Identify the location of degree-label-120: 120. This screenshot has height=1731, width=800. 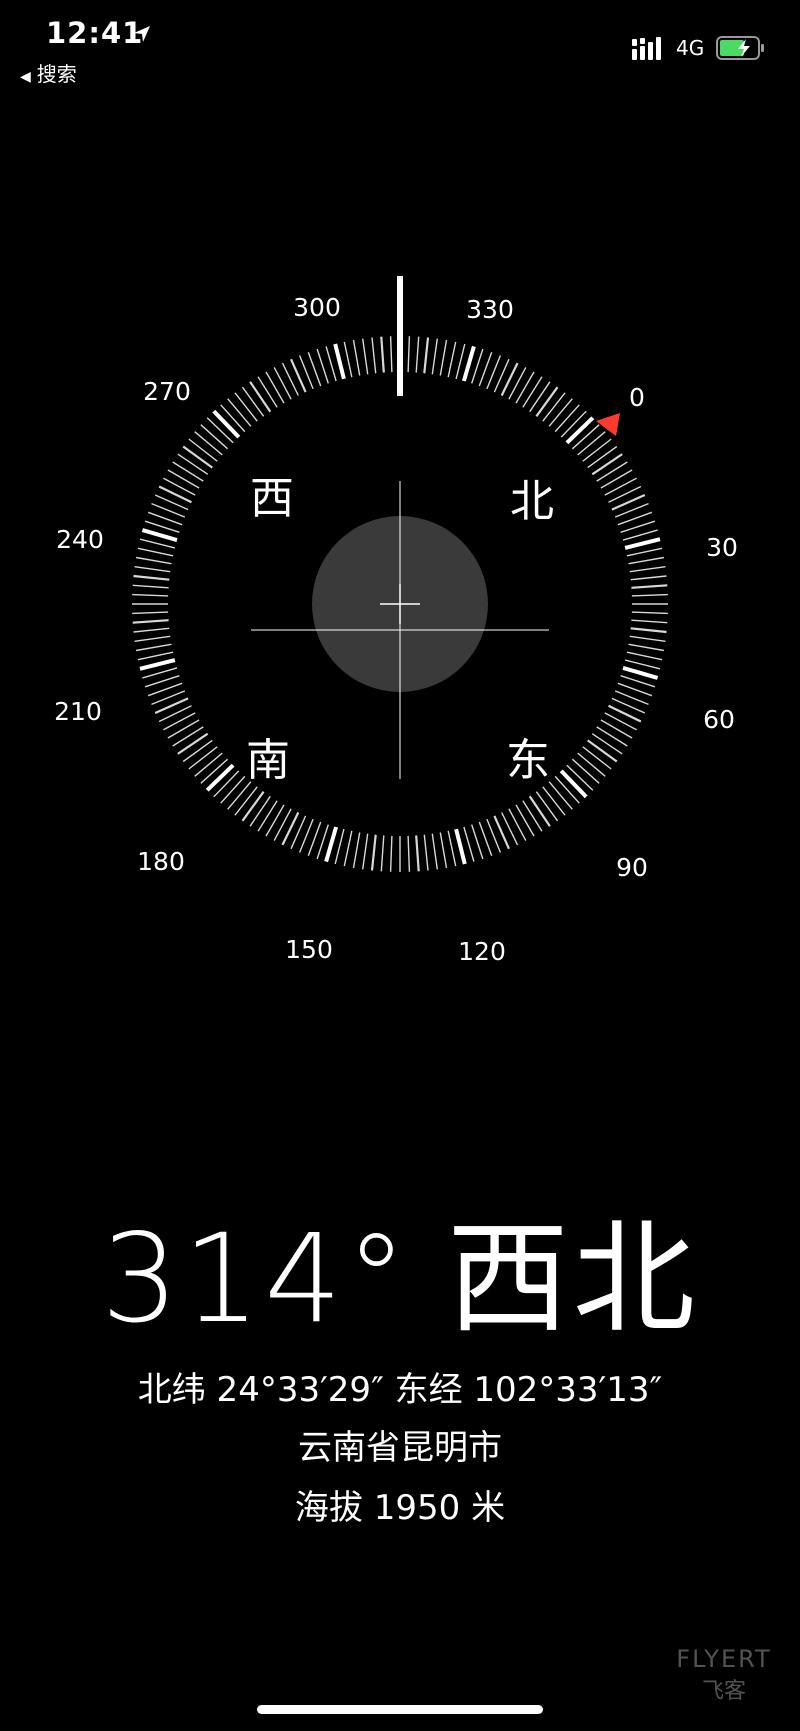
(482, 951).